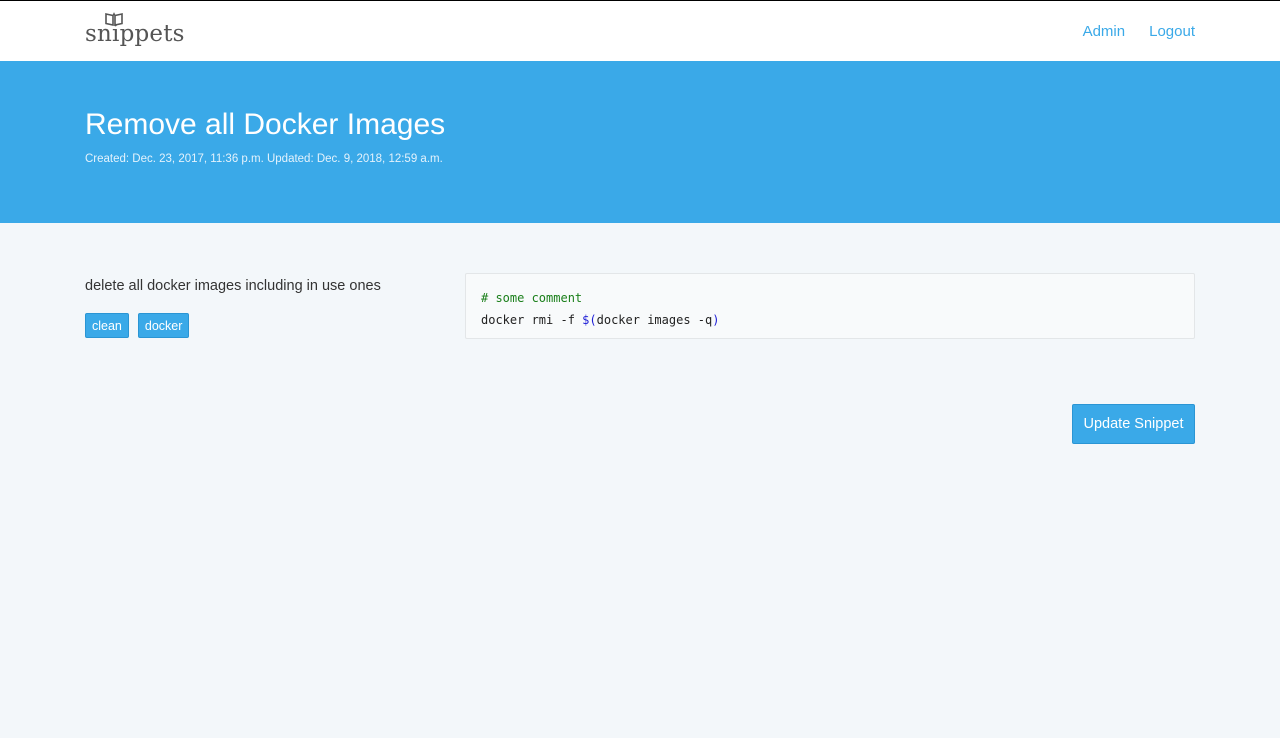  Describe the element at coordinates (716, 320) in the screenshot. I see `code-close-paren: )` at that location.